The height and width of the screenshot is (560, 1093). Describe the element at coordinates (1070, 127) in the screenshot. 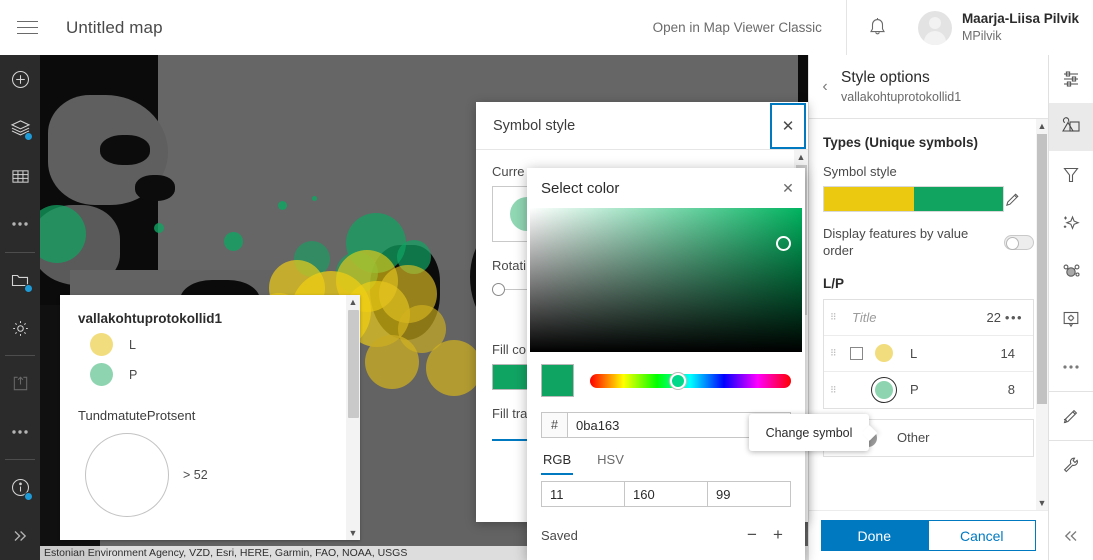

I see `styles-image-icon` at that location.